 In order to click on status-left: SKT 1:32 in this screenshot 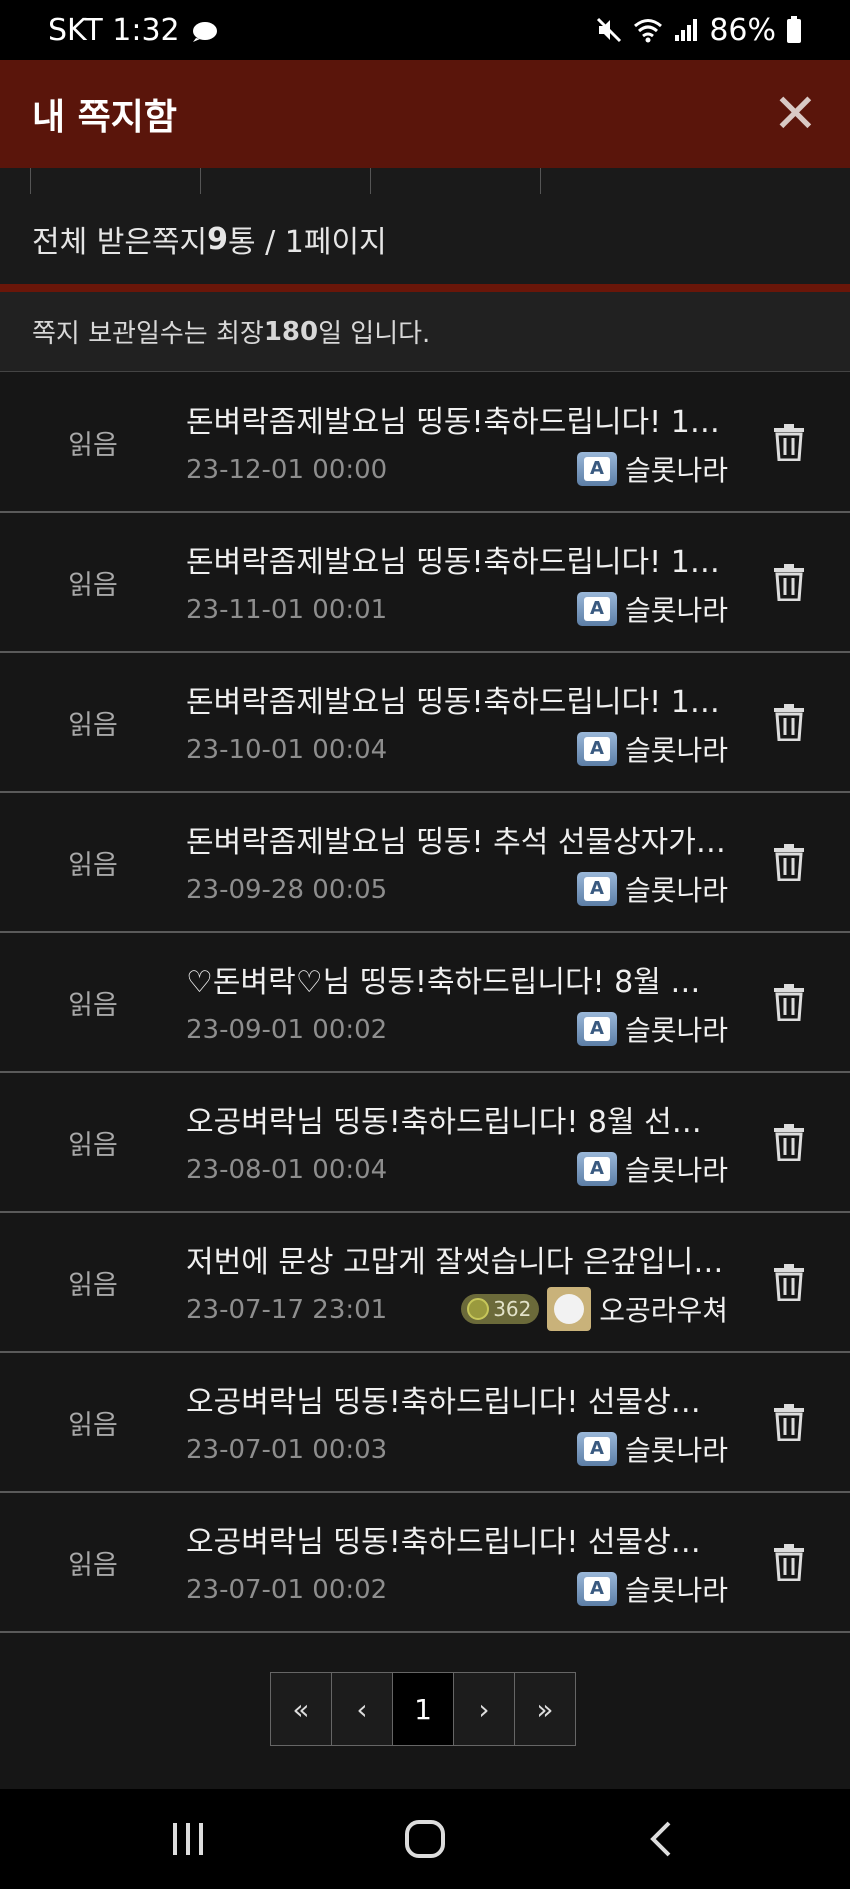, I will do `click(134, 30)`.